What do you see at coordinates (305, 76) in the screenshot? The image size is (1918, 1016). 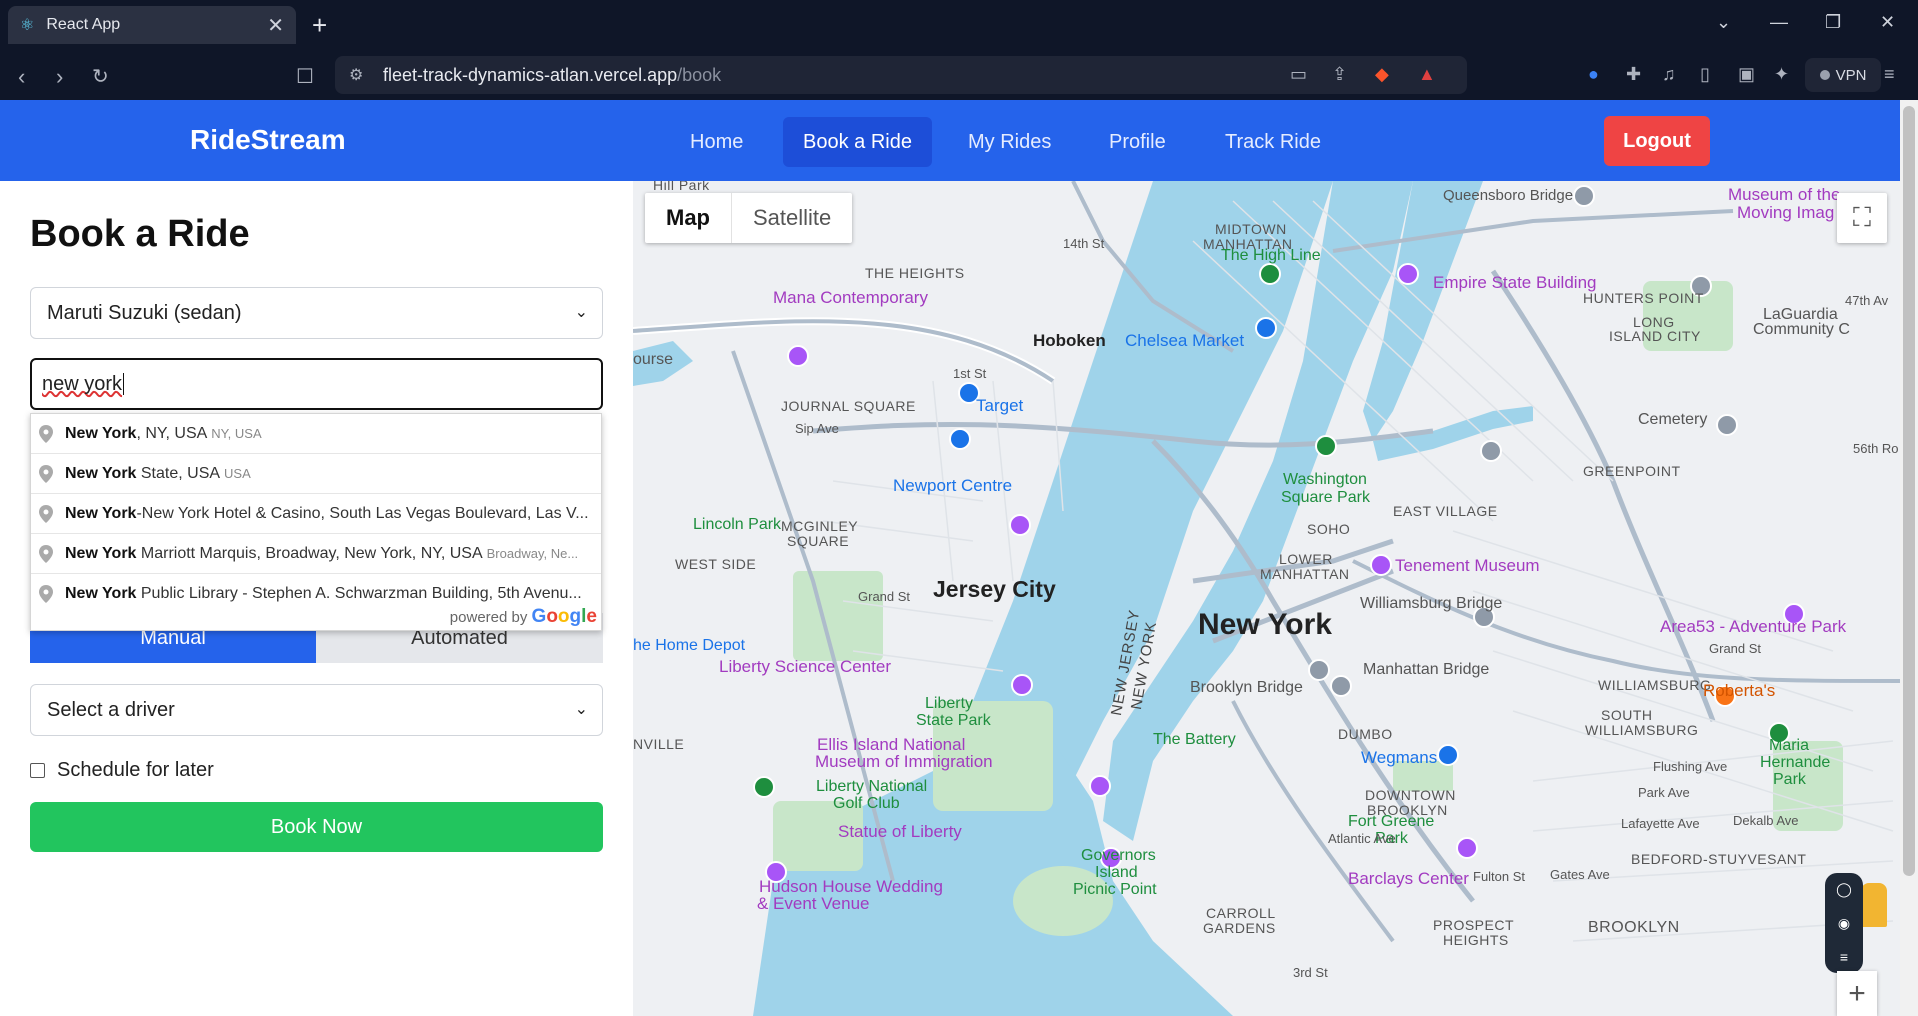 I see `bookmark-icon: ☐` at bounding box center [305, 76].